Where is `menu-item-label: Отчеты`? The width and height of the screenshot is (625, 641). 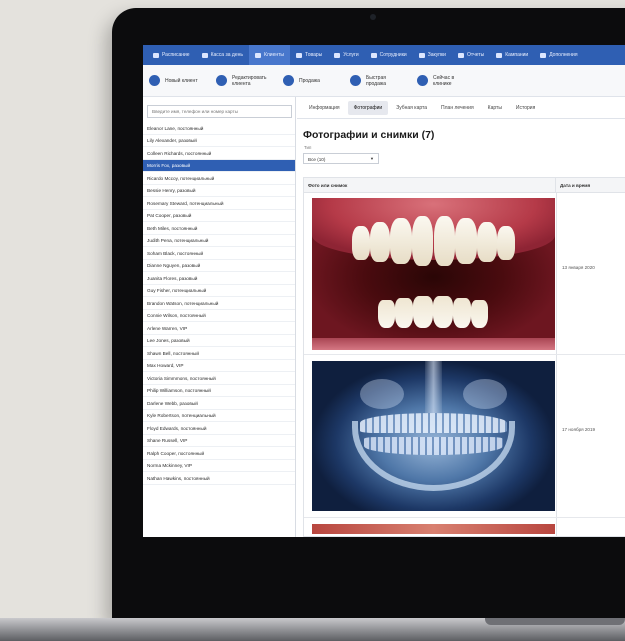
menu-item-label: Отчеты is located at coordinates (475, 55).